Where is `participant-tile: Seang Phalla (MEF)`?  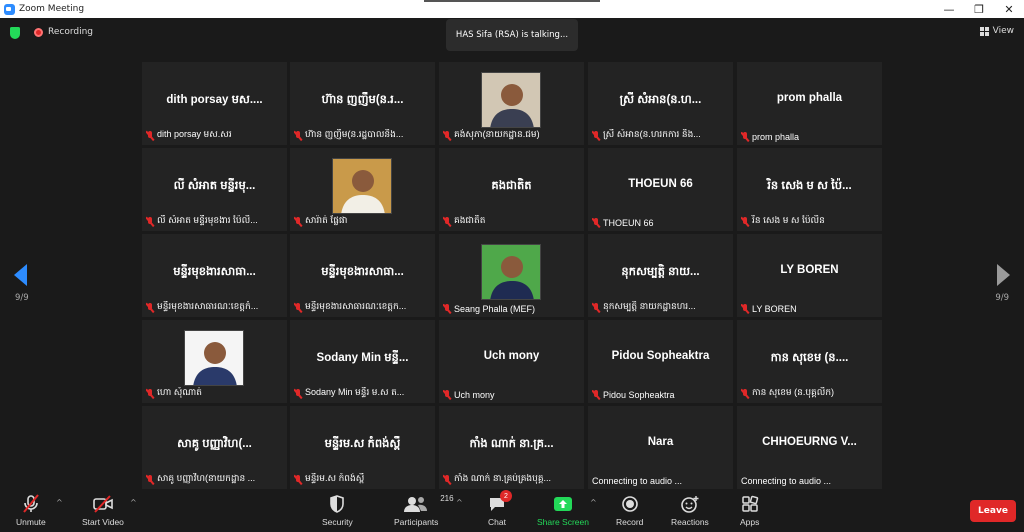 participant-tile: Seang Phalla (MEF) is located at coordinates (511, 275).